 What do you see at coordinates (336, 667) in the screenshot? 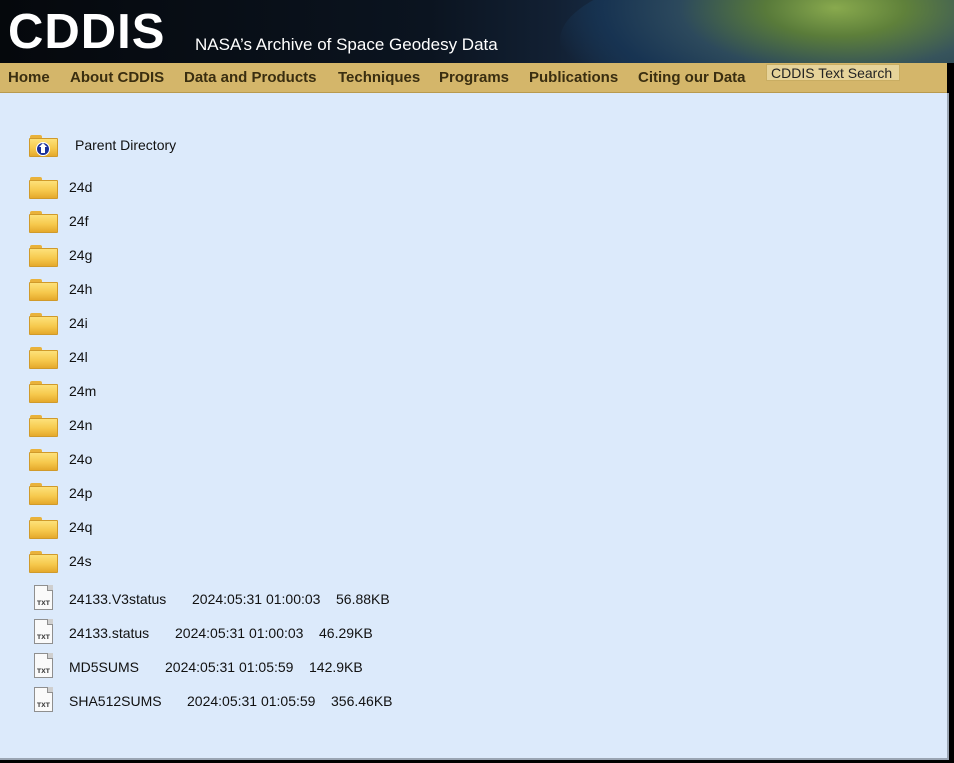
I see `file-size: 142.9KB` at bounding box center [336, 667].